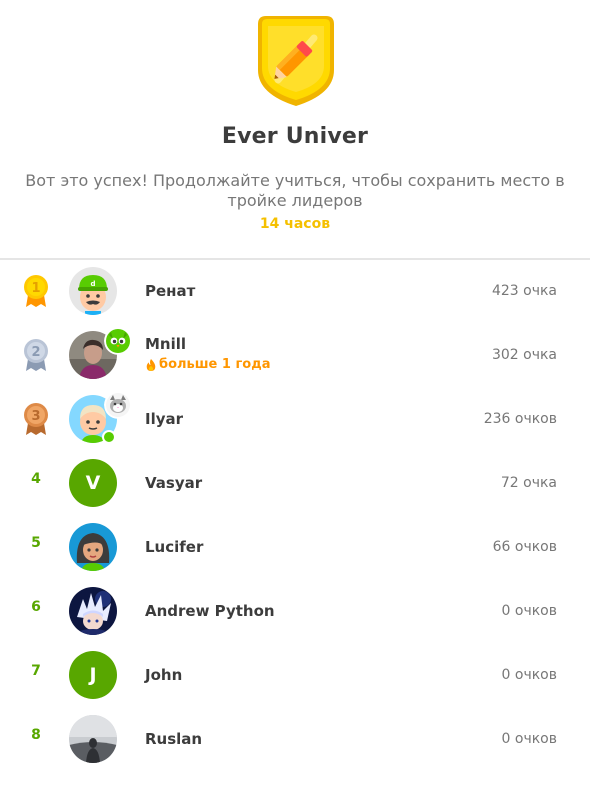 This screenshot has height=805, width=590. Describe the element at coordinates (164, 675) in the screenshot. I see `user-name: John` at that location.